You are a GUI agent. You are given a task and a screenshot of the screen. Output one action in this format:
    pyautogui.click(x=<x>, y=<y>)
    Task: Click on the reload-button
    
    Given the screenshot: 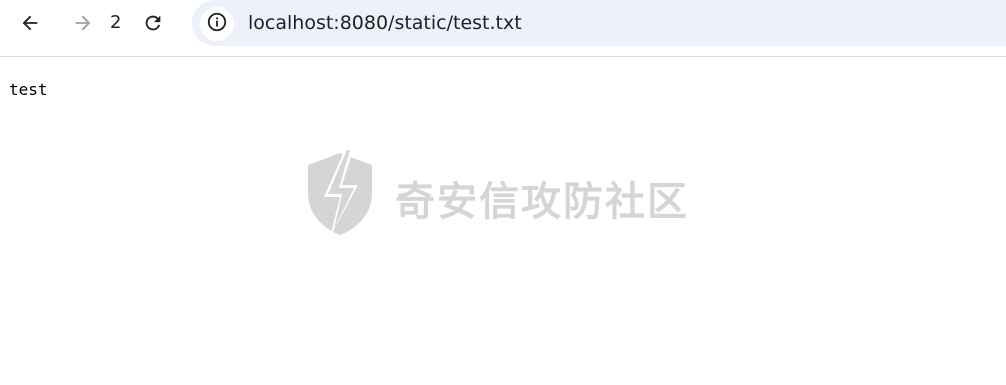 What is the action you would take?
    pyautogui.click(x=153, y=23)
    